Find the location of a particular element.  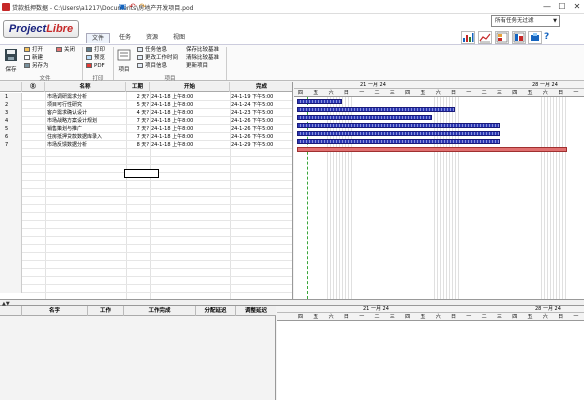

maximize-button: ☐ is located at coordinates (562, 6).